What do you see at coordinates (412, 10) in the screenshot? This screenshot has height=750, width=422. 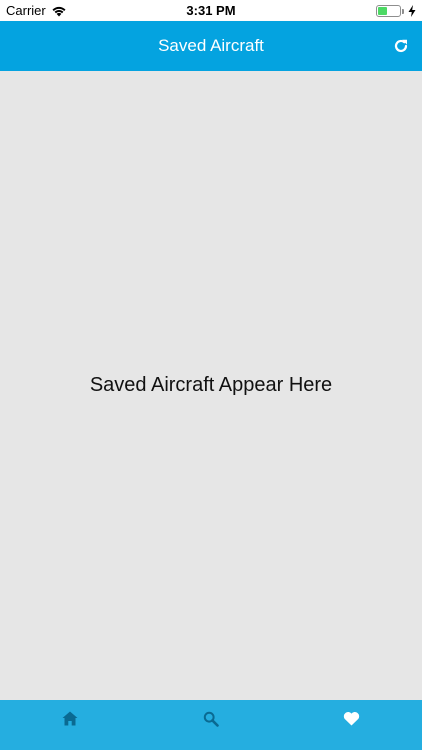 I see `charging-bolt-icon` at bounding box center [412, 10].